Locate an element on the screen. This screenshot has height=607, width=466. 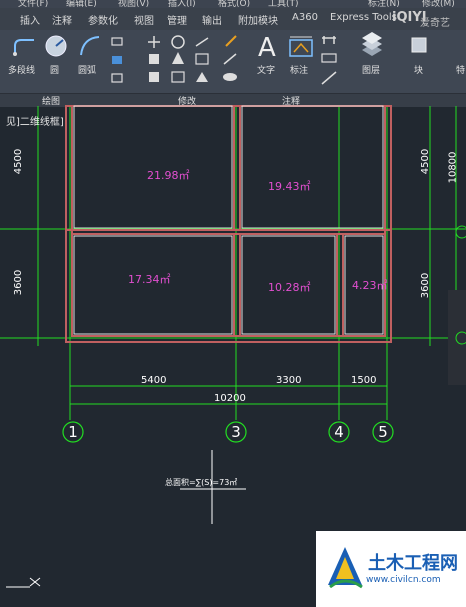
logo-title: 土木工程网 is located at coordinates (413, 563).